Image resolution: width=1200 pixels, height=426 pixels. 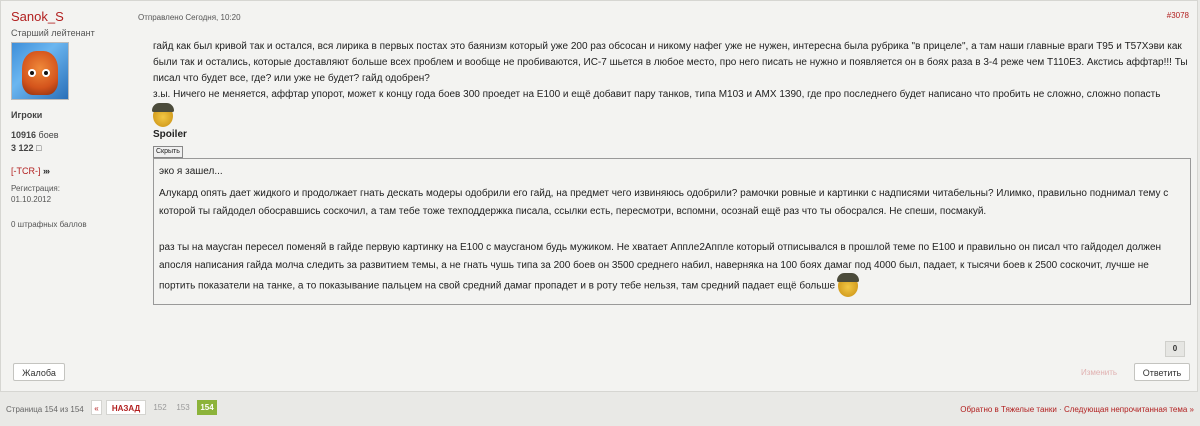 I want to click on back-to-forum-link: Обратно в Тяжелые танки, so click(x=1008, y=409).